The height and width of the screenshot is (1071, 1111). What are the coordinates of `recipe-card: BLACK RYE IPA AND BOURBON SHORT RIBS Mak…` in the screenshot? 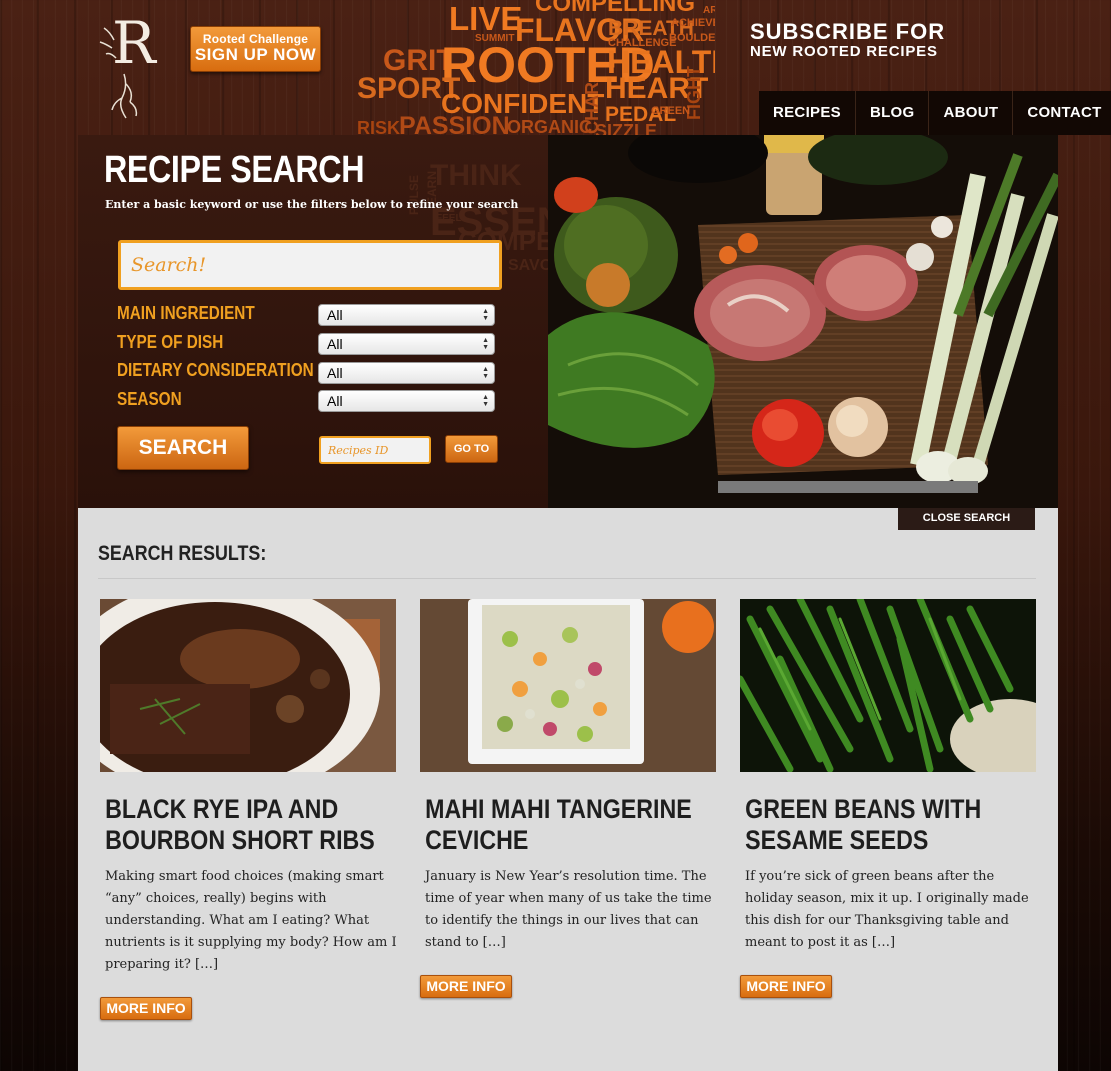 It's located at (248, 809).